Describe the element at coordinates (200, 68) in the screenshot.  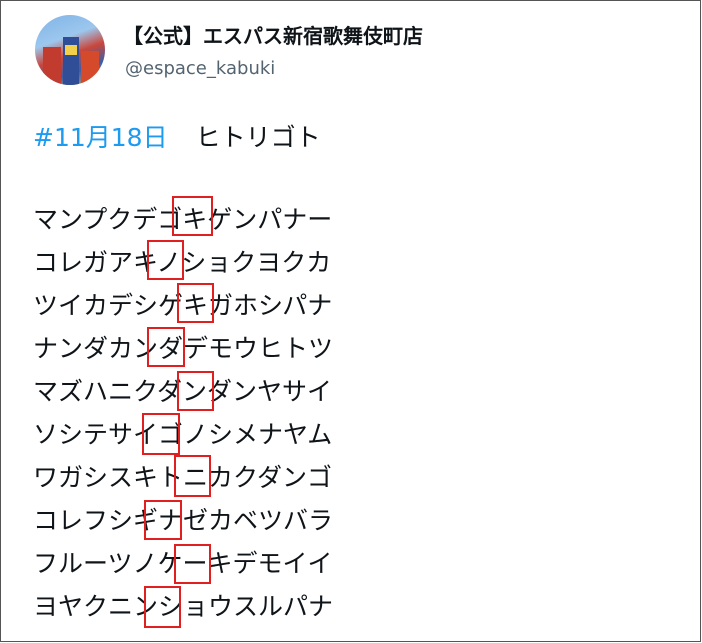
I see `user-handle: @espace_kabuki` at that location.